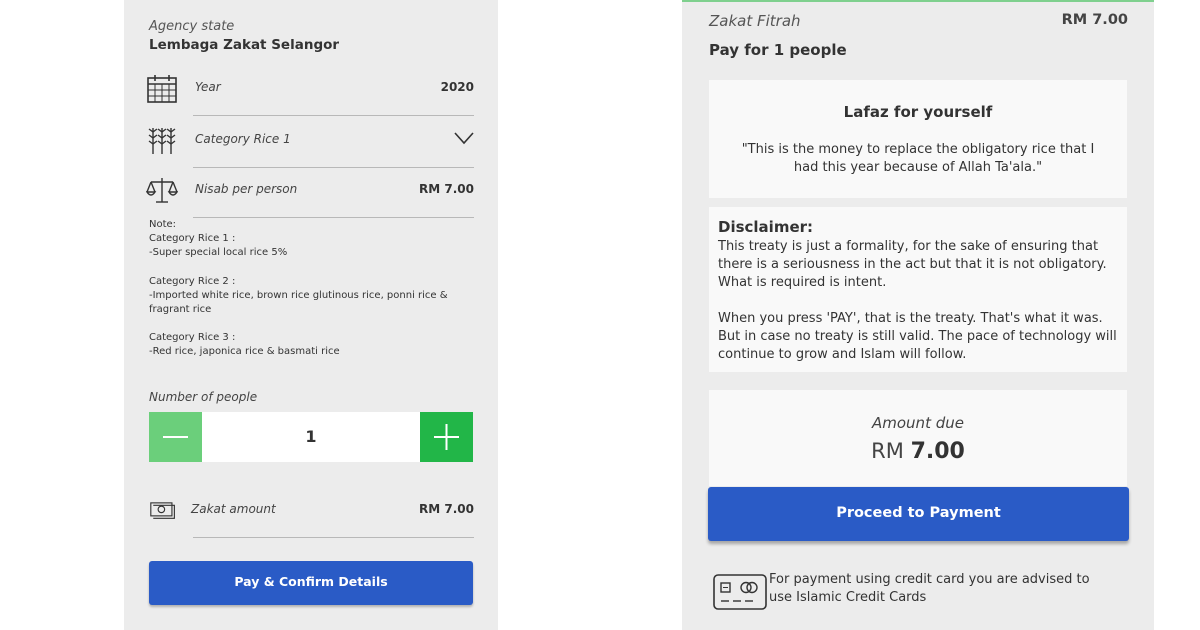 The height and width of the screenshot is (630, 1200). What do you see at coordinates (218, 253) in the screenshot?
I see `note-cat1-desc: -Super special local rice 5%` at bounding box center [218, 253].